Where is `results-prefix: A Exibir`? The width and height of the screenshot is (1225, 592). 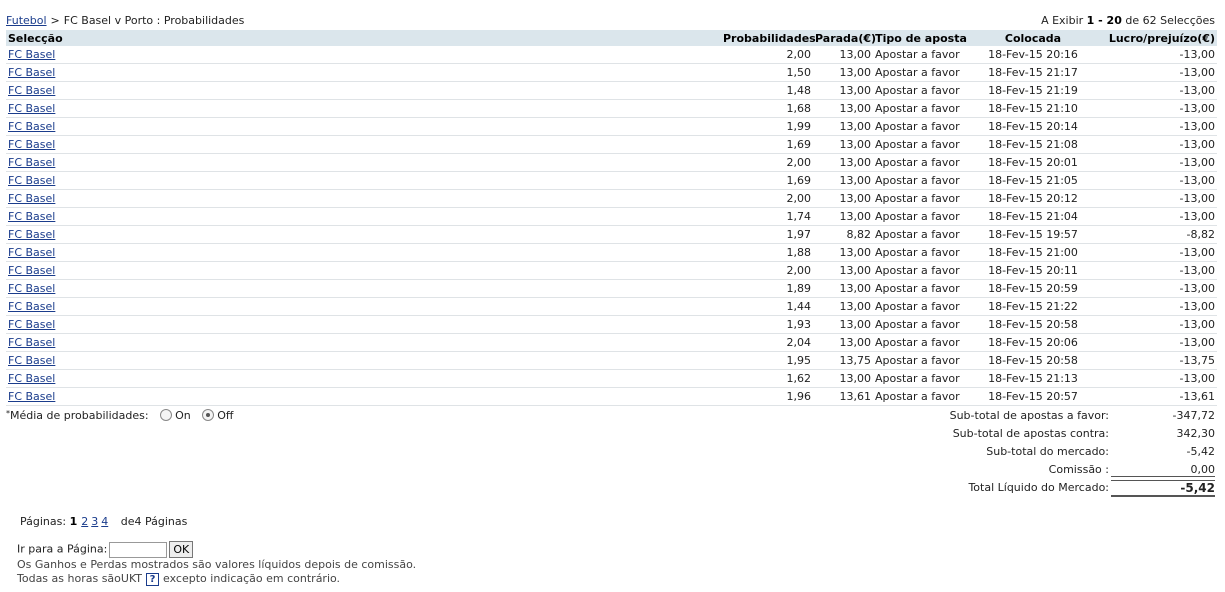
results-prefix: A Exibir is located at coordinates (1062, 20).